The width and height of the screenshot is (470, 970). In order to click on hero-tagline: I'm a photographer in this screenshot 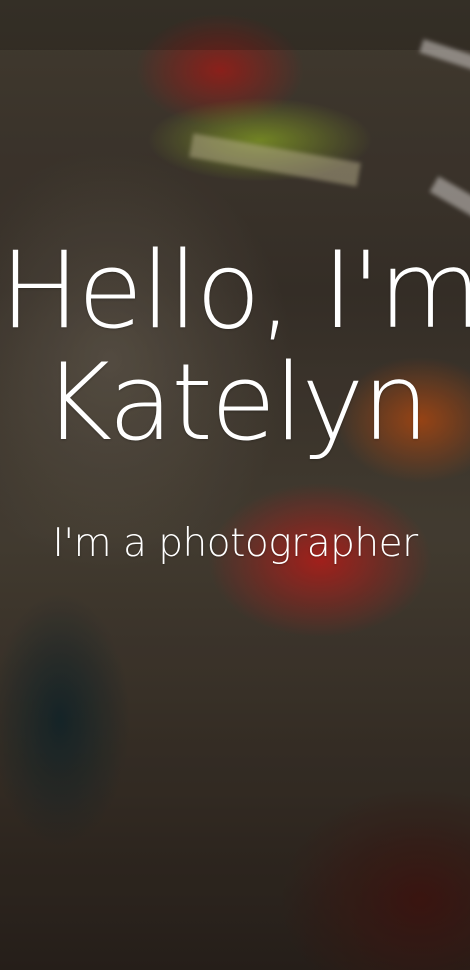, I will do `click(235, 543)`.